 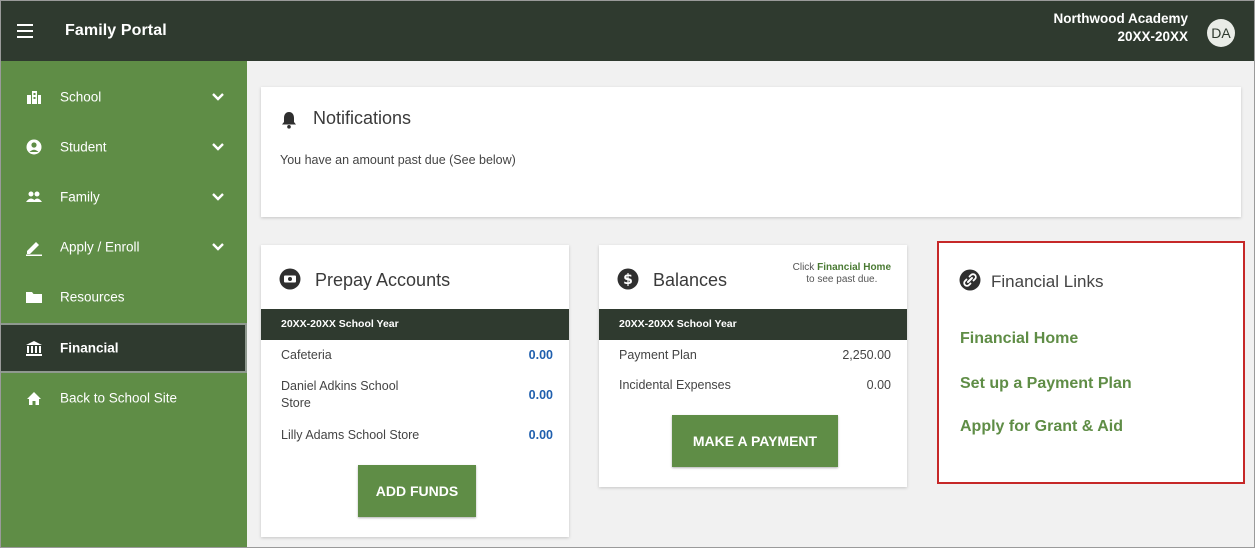 What do you see at coordinates (34, 247) in the screenshot?
I see `pencil-icon` at bounding box center [34, 247].